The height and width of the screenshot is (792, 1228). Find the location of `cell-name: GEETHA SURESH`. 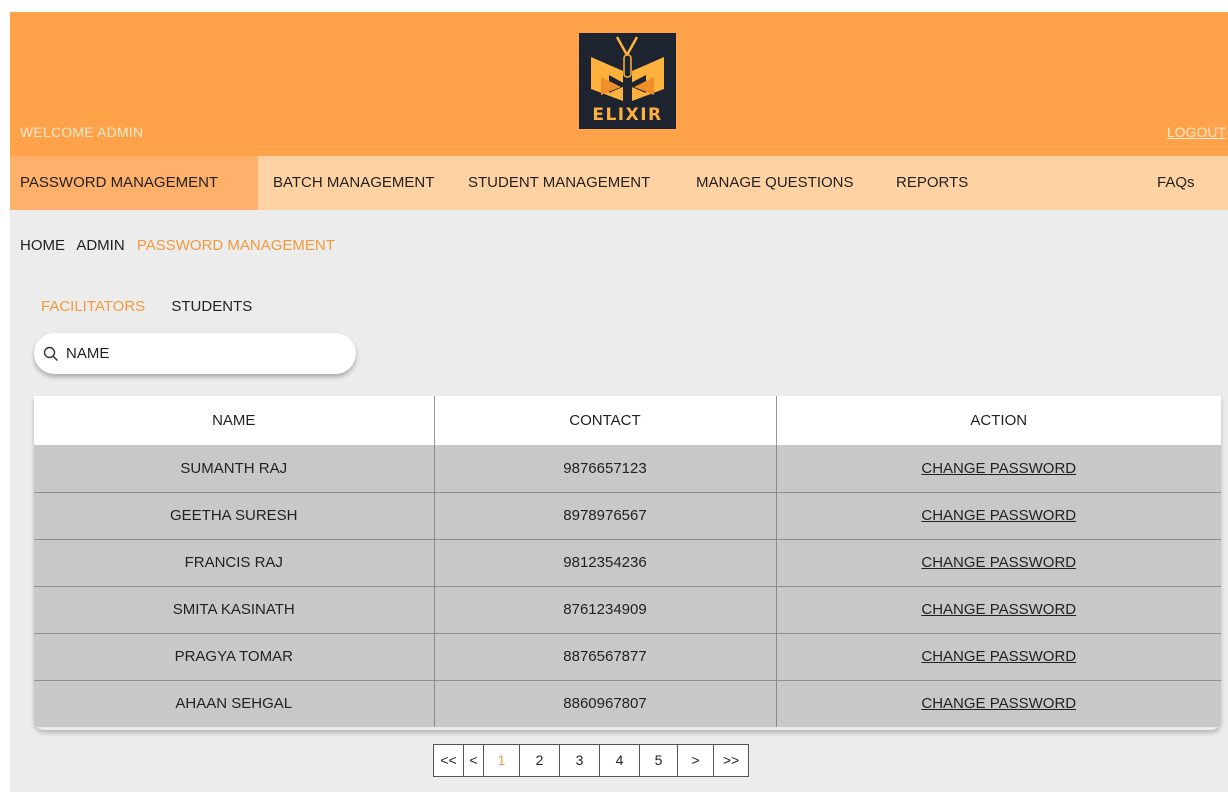

cell-name: GEETHA SURESH is located at coordinates (234, 515).